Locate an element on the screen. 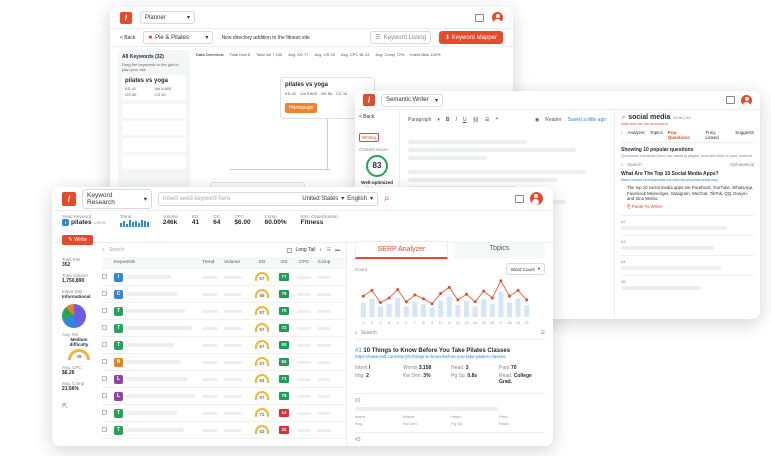  write-button: ✎ Write is located at coordinates (77, 240).